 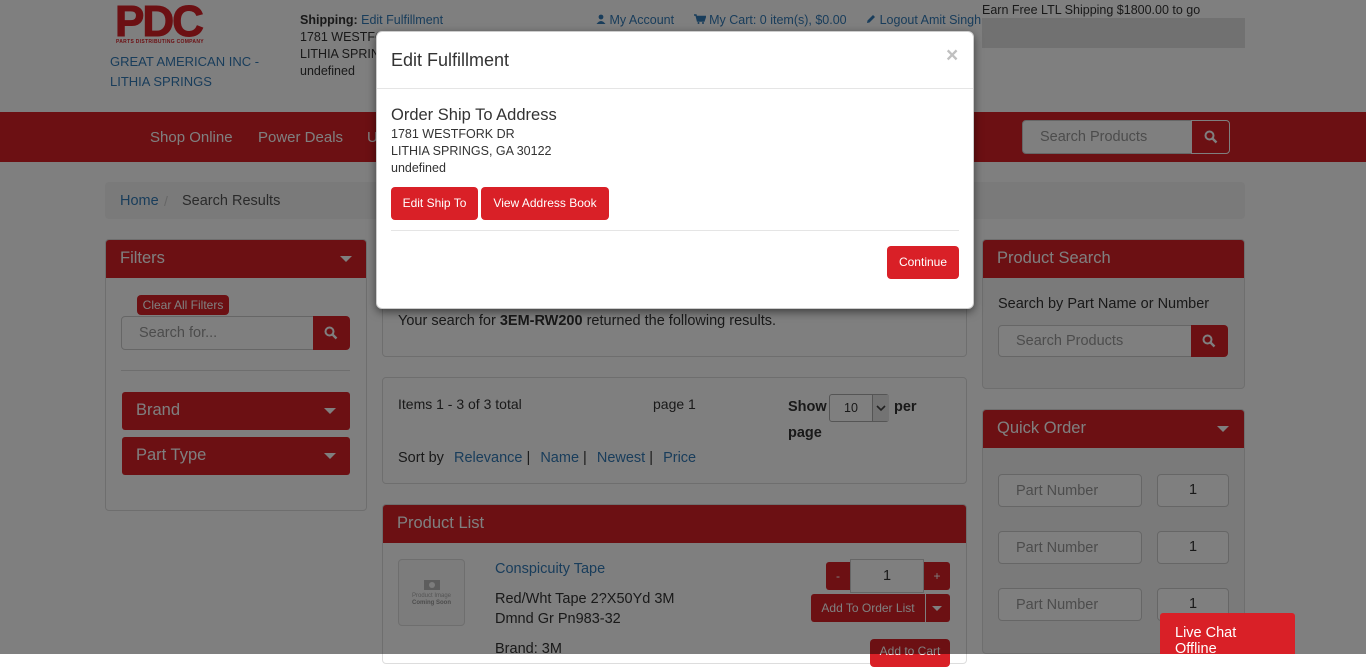 I want to click on modal-body-divider, so click(x=675, y=230).